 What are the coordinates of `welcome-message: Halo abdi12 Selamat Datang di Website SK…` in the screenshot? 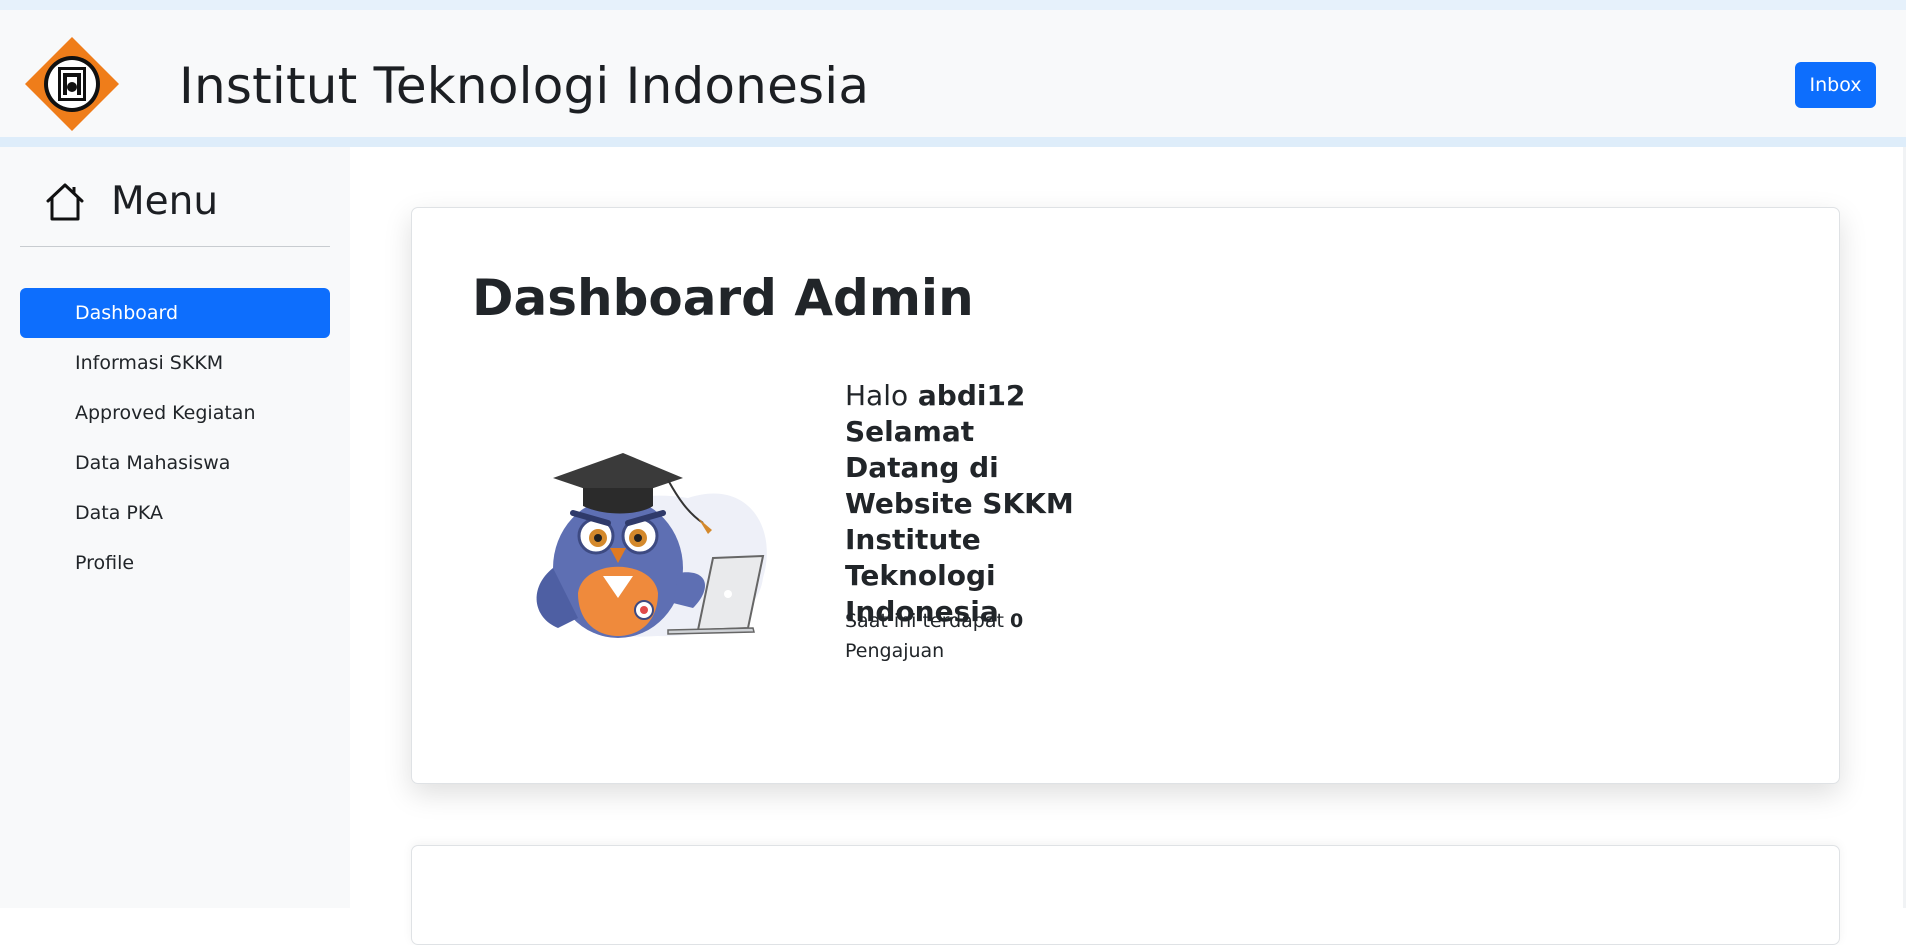 It's located at (960, 504).